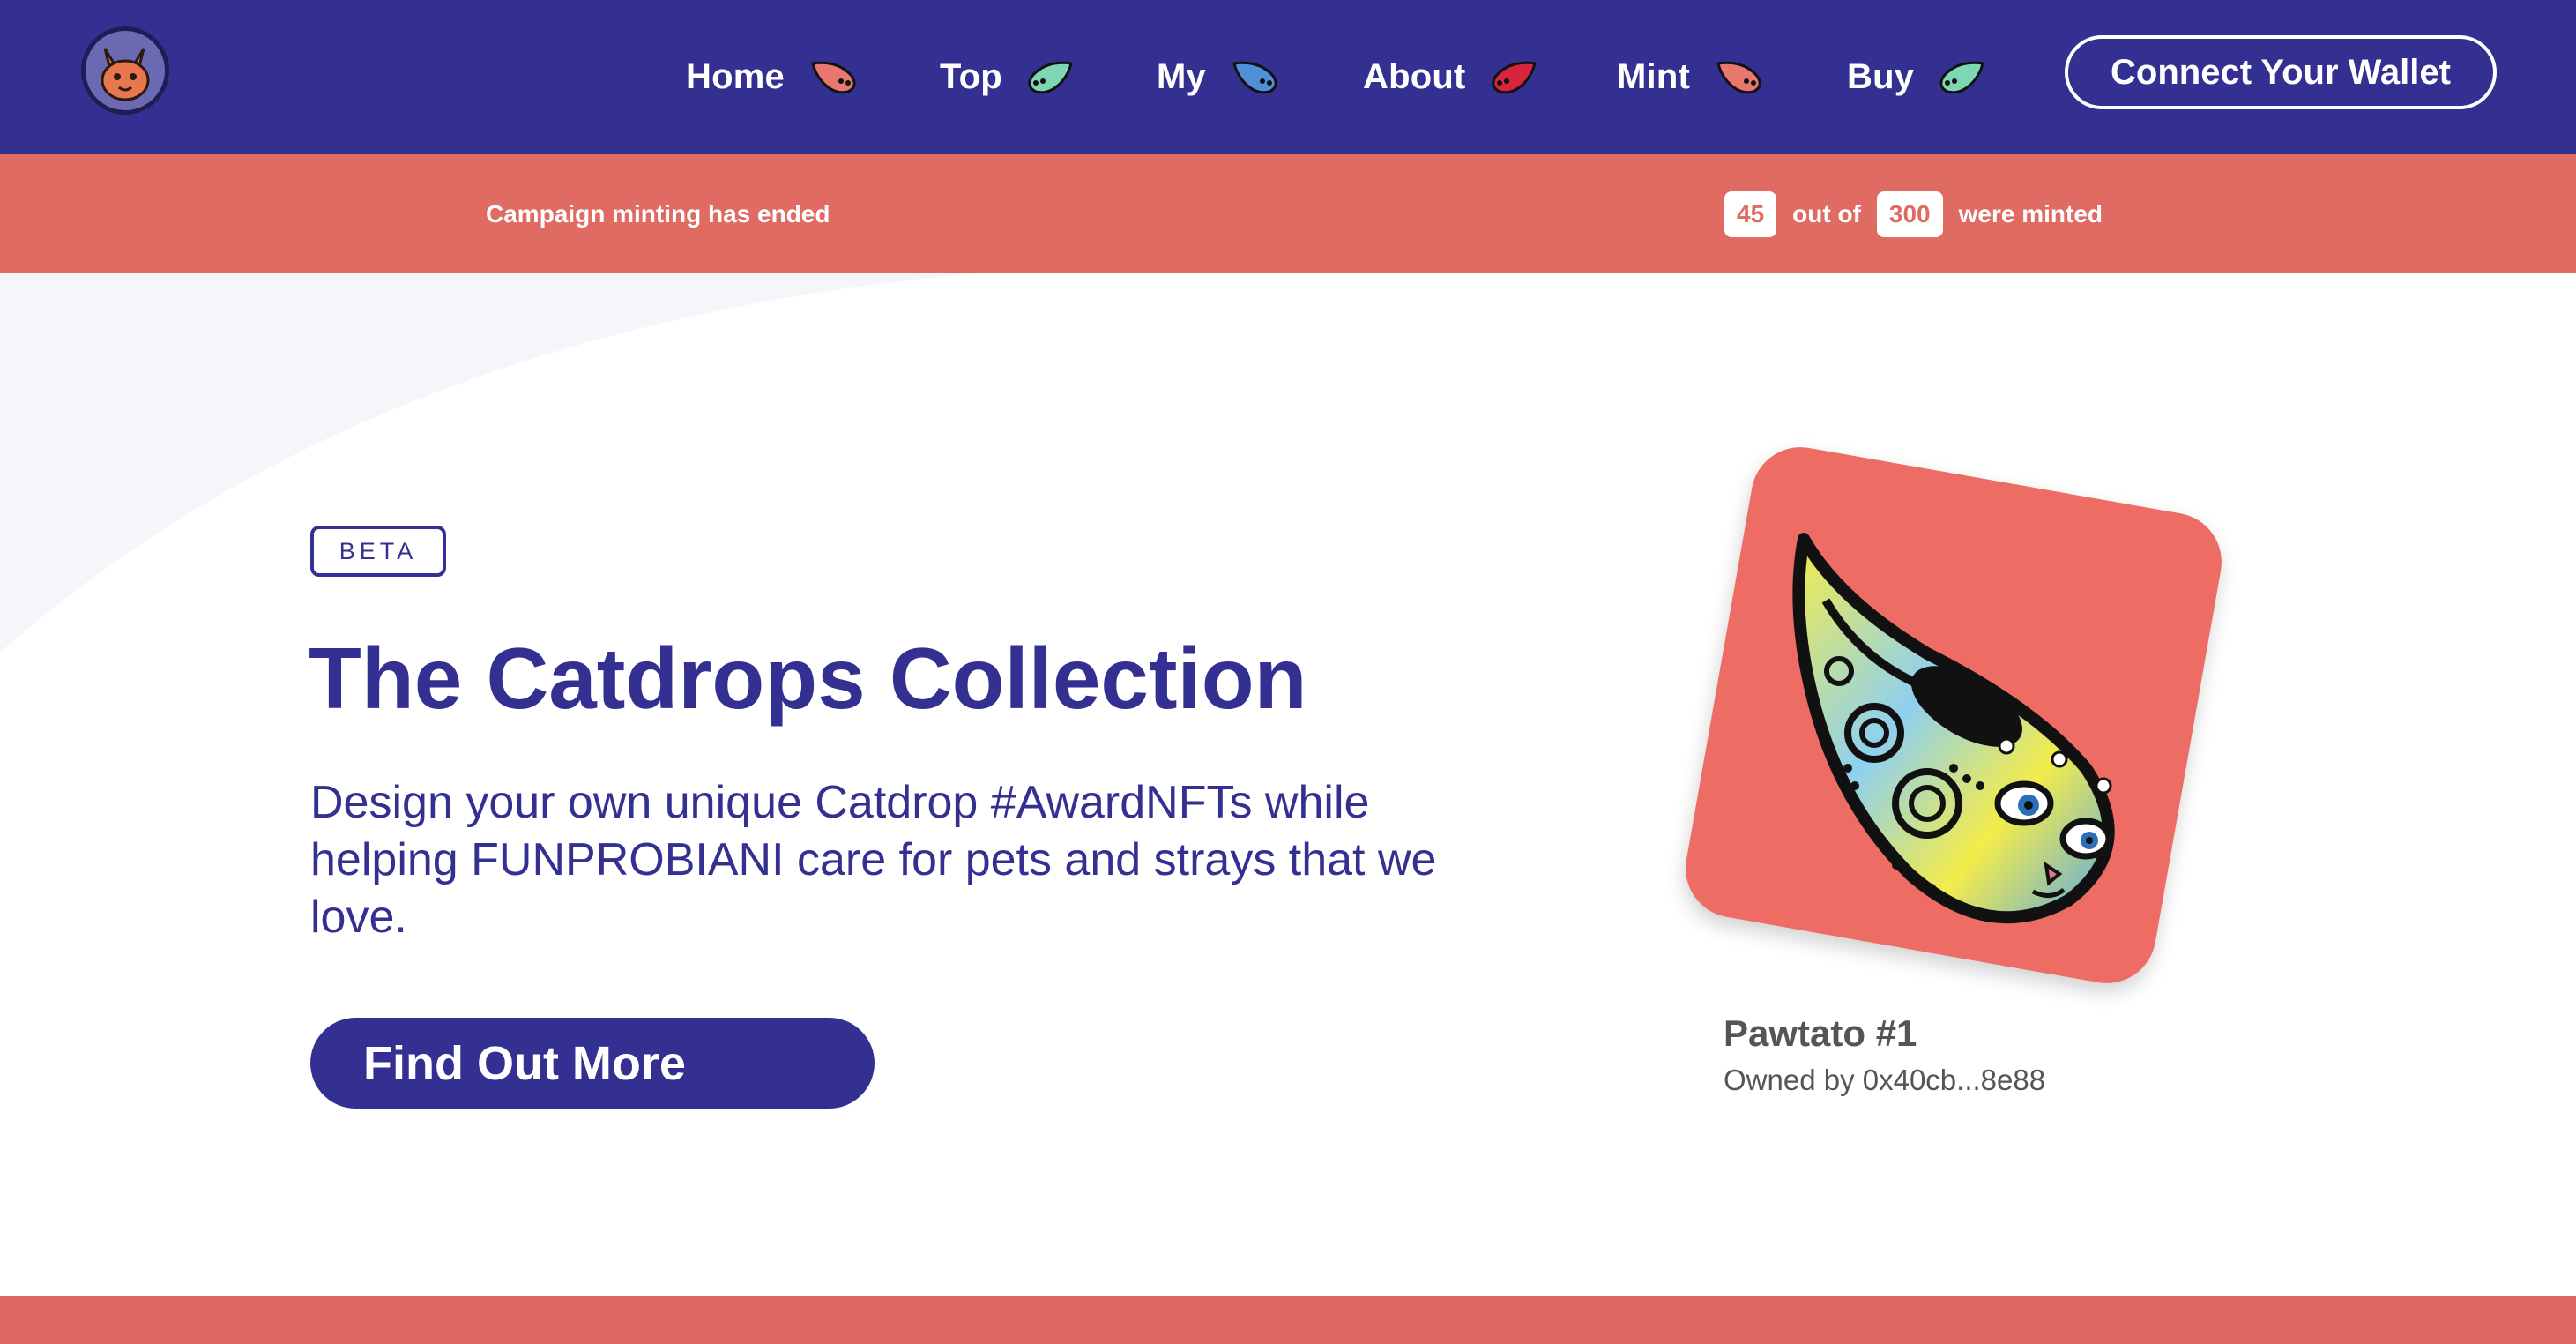 The height and width of the screenshot is (1344, 2576). Describe the element at coordinates (1288, 1320) in the screenshot. I see `footer-band` at that location.